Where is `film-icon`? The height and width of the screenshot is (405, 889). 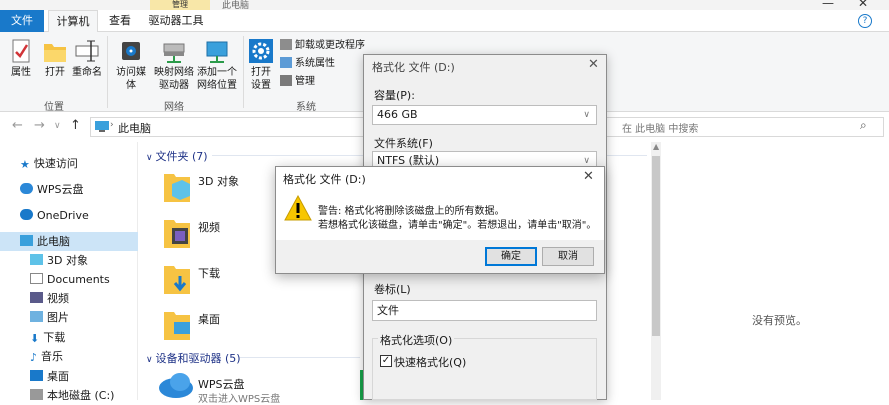
film-icon is located at coordinates (36, 297).